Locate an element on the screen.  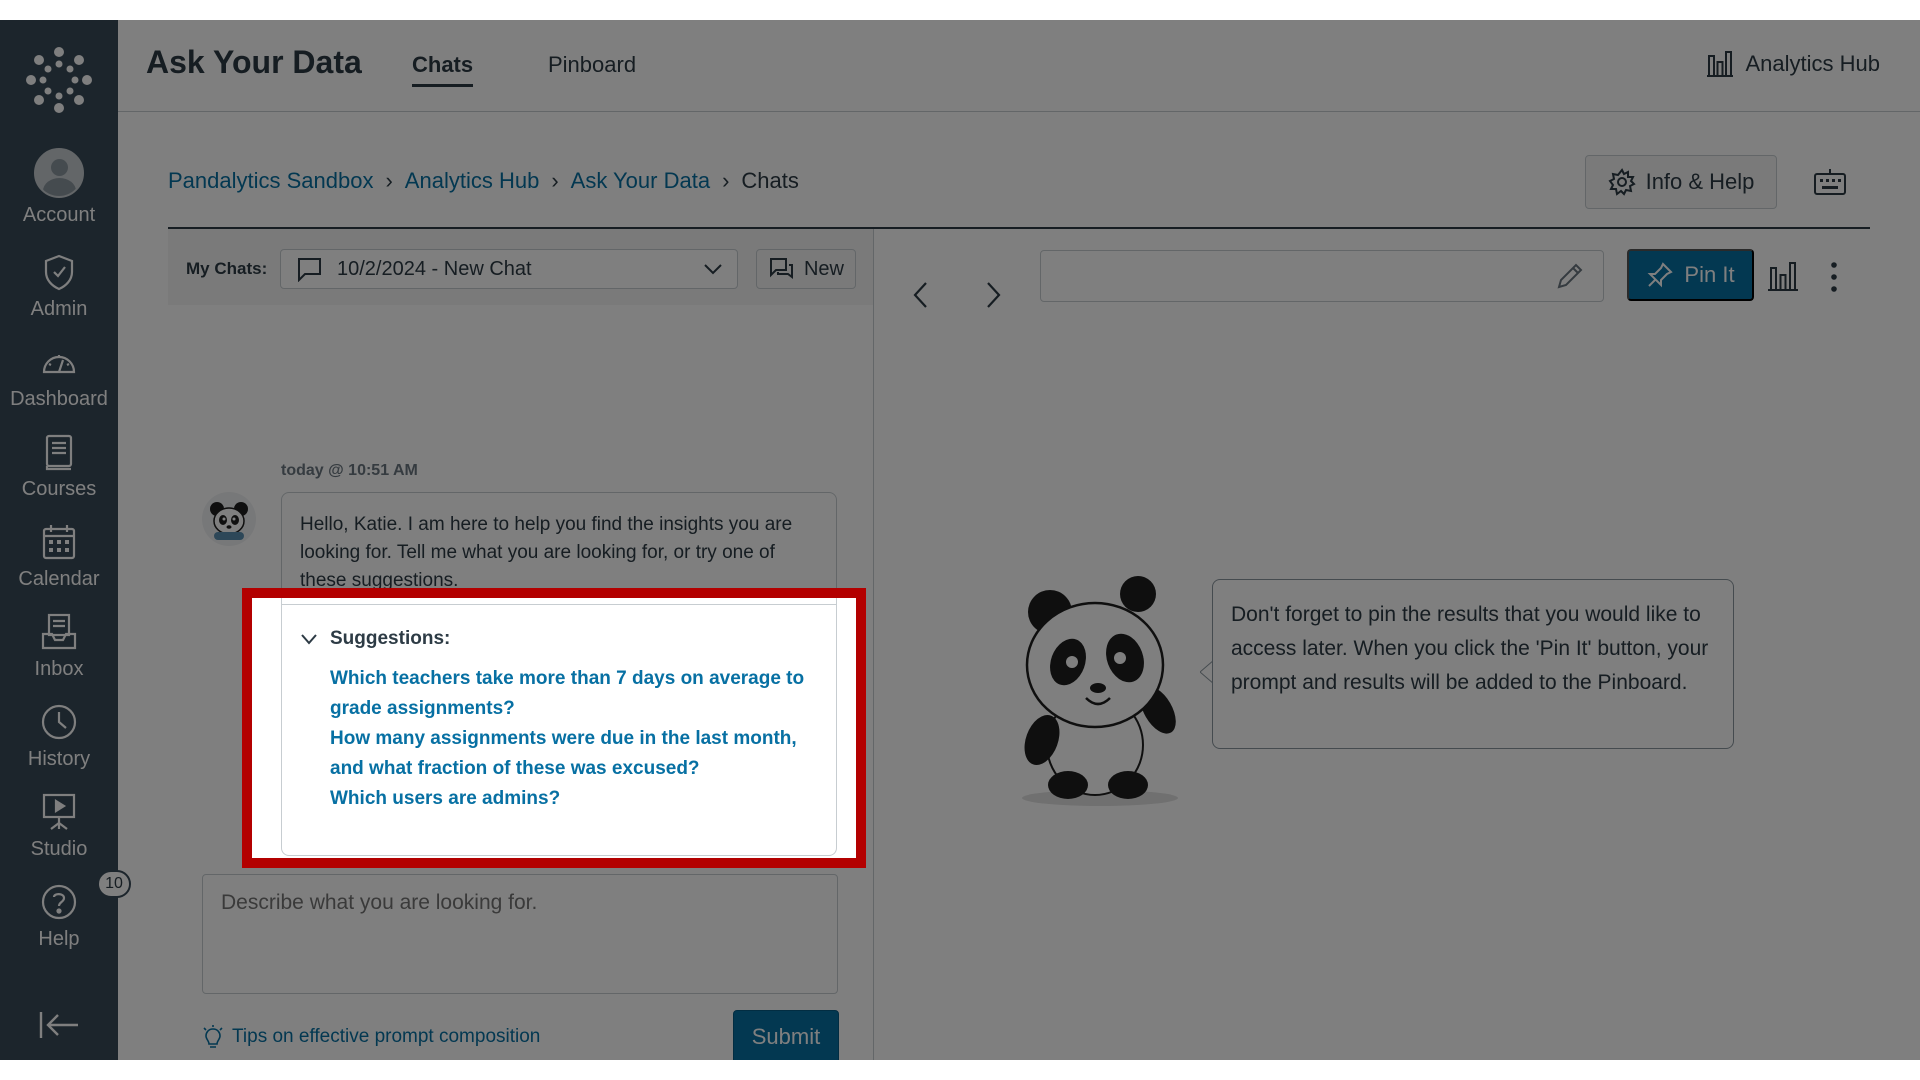
tips-label: Tips on effective prompt composition is located at coordinates (386, 1036).